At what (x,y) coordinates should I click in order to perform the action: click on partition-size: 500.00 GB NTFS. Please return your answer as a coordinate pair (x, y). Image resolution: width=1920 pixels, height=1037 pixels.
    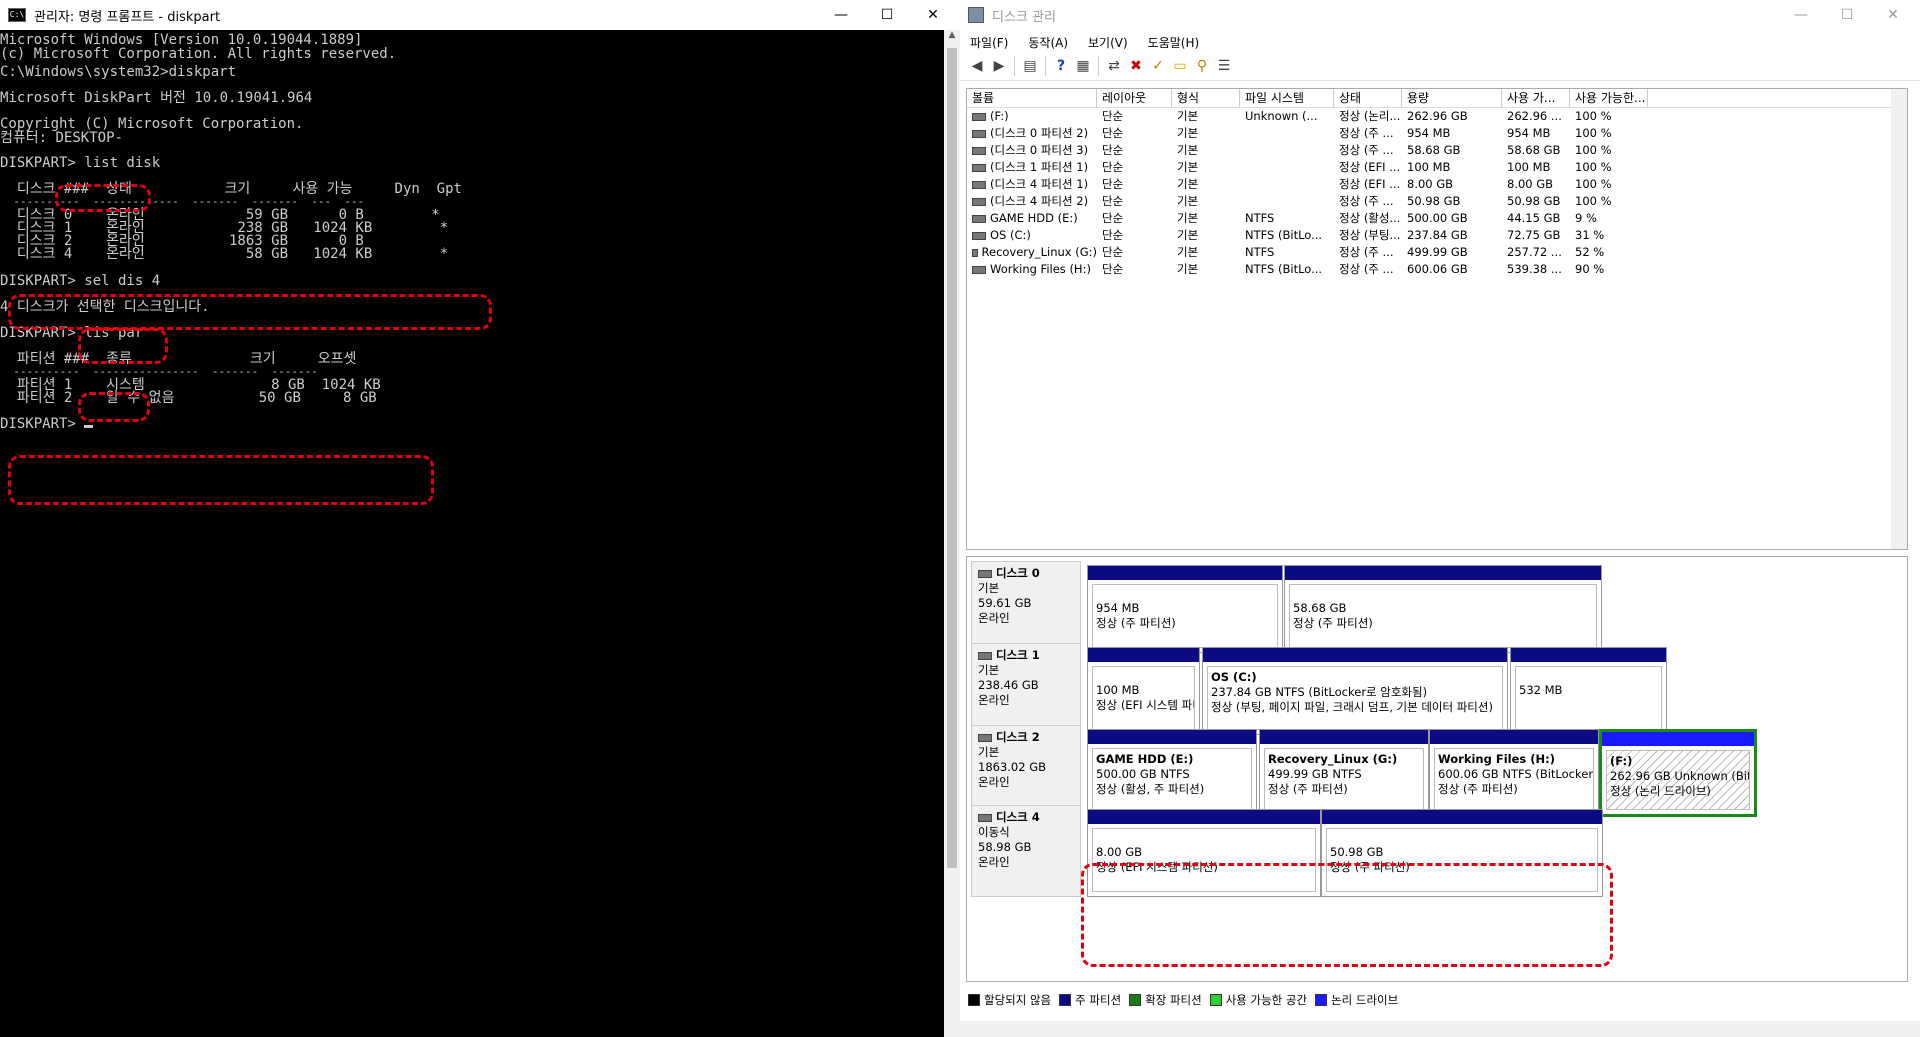
    Looking at the image, I should click on (1143, 774).